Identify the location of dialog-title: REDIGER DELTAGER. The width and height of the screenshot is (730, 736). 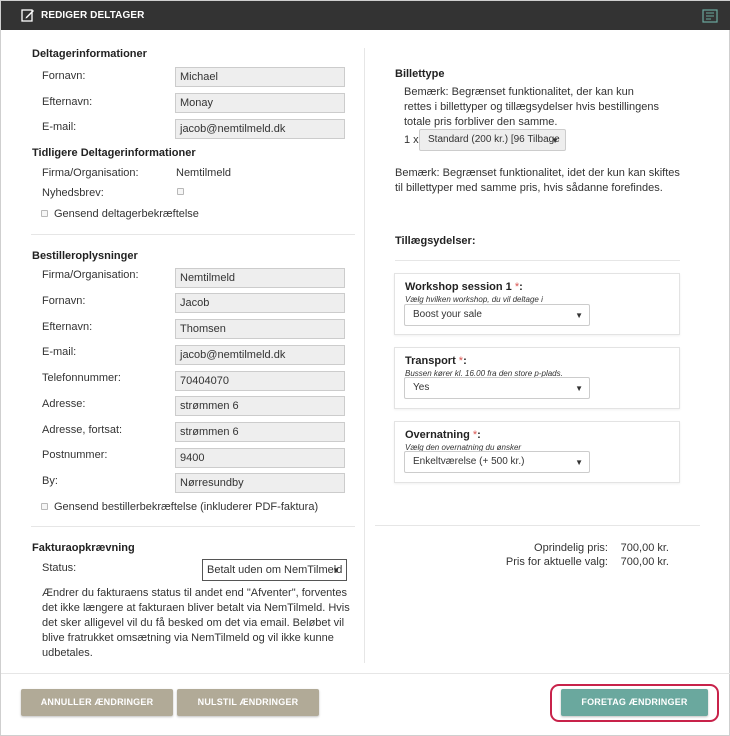
(93, 15).